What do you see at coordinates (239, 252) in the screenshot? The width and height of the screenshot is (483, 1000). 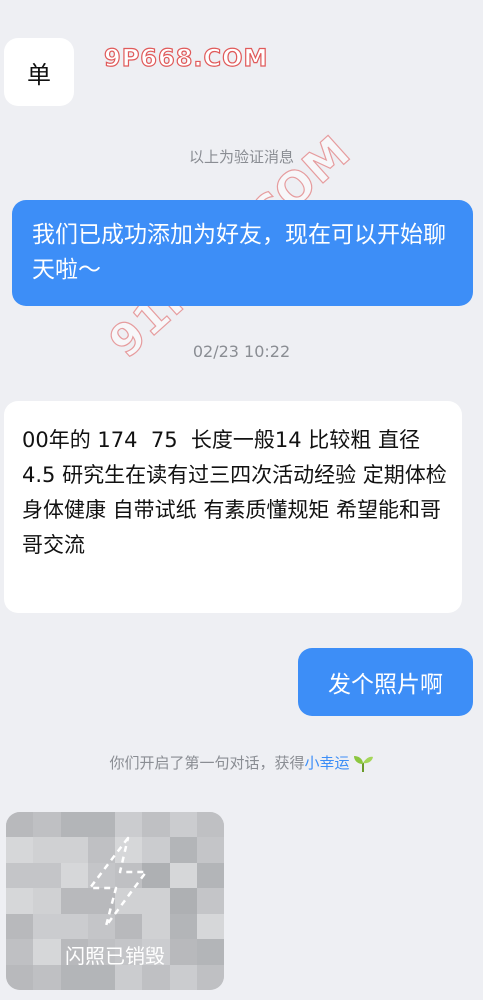 I see `message-text: 我们已成功添加为好友，现在可以开始聊天啦～` at bounding box center [239, 252].